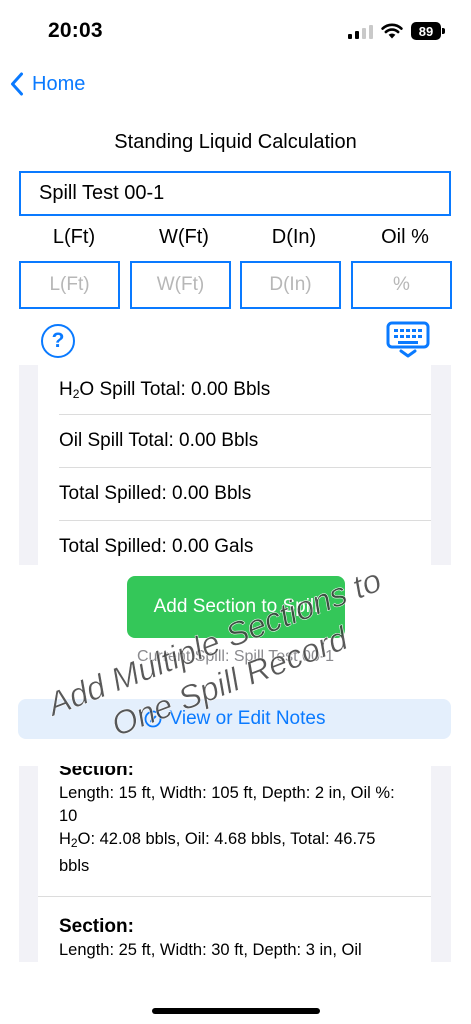 Image resolution: width=471 pixels, height=1024 pixels. I want to click on total-gals-row: Total Spilled: 0.00 Gals, so click(234, 546).